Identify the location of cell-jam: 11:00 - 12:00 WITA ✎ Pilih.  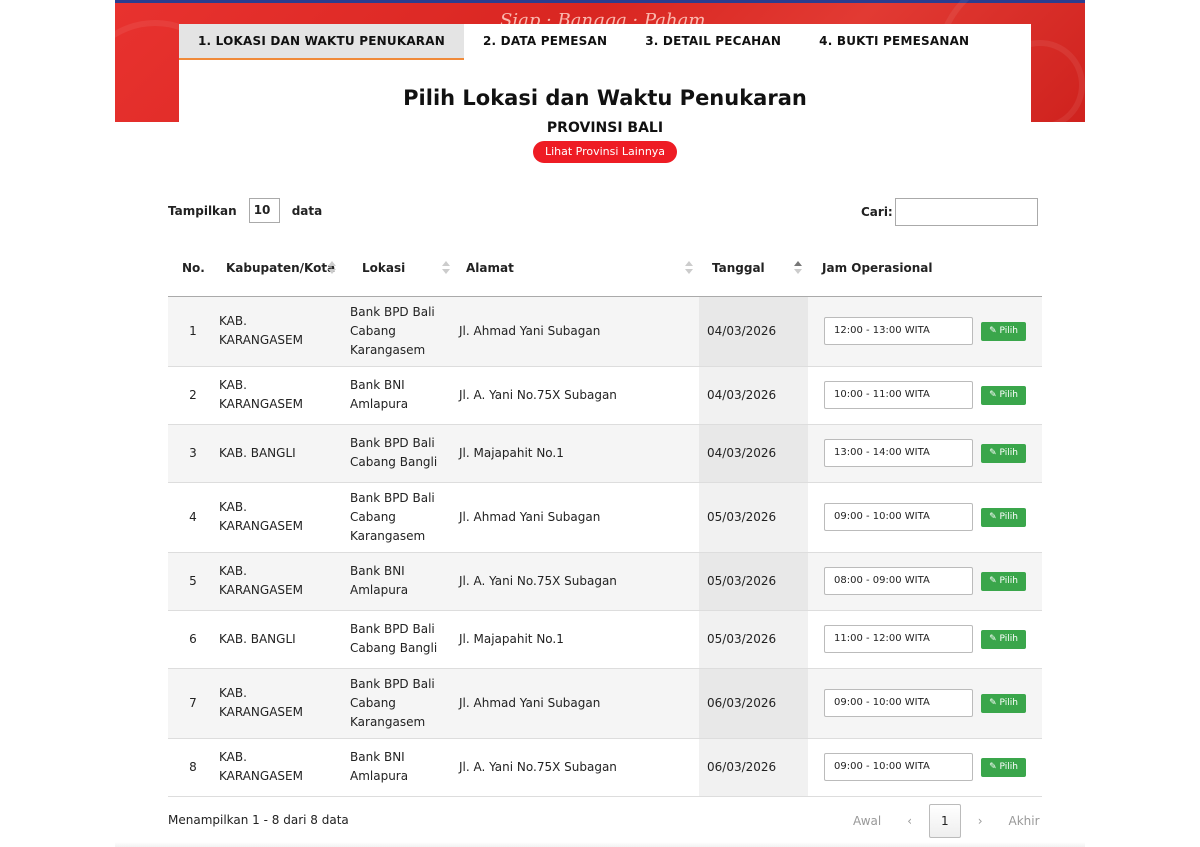
(925, 639).